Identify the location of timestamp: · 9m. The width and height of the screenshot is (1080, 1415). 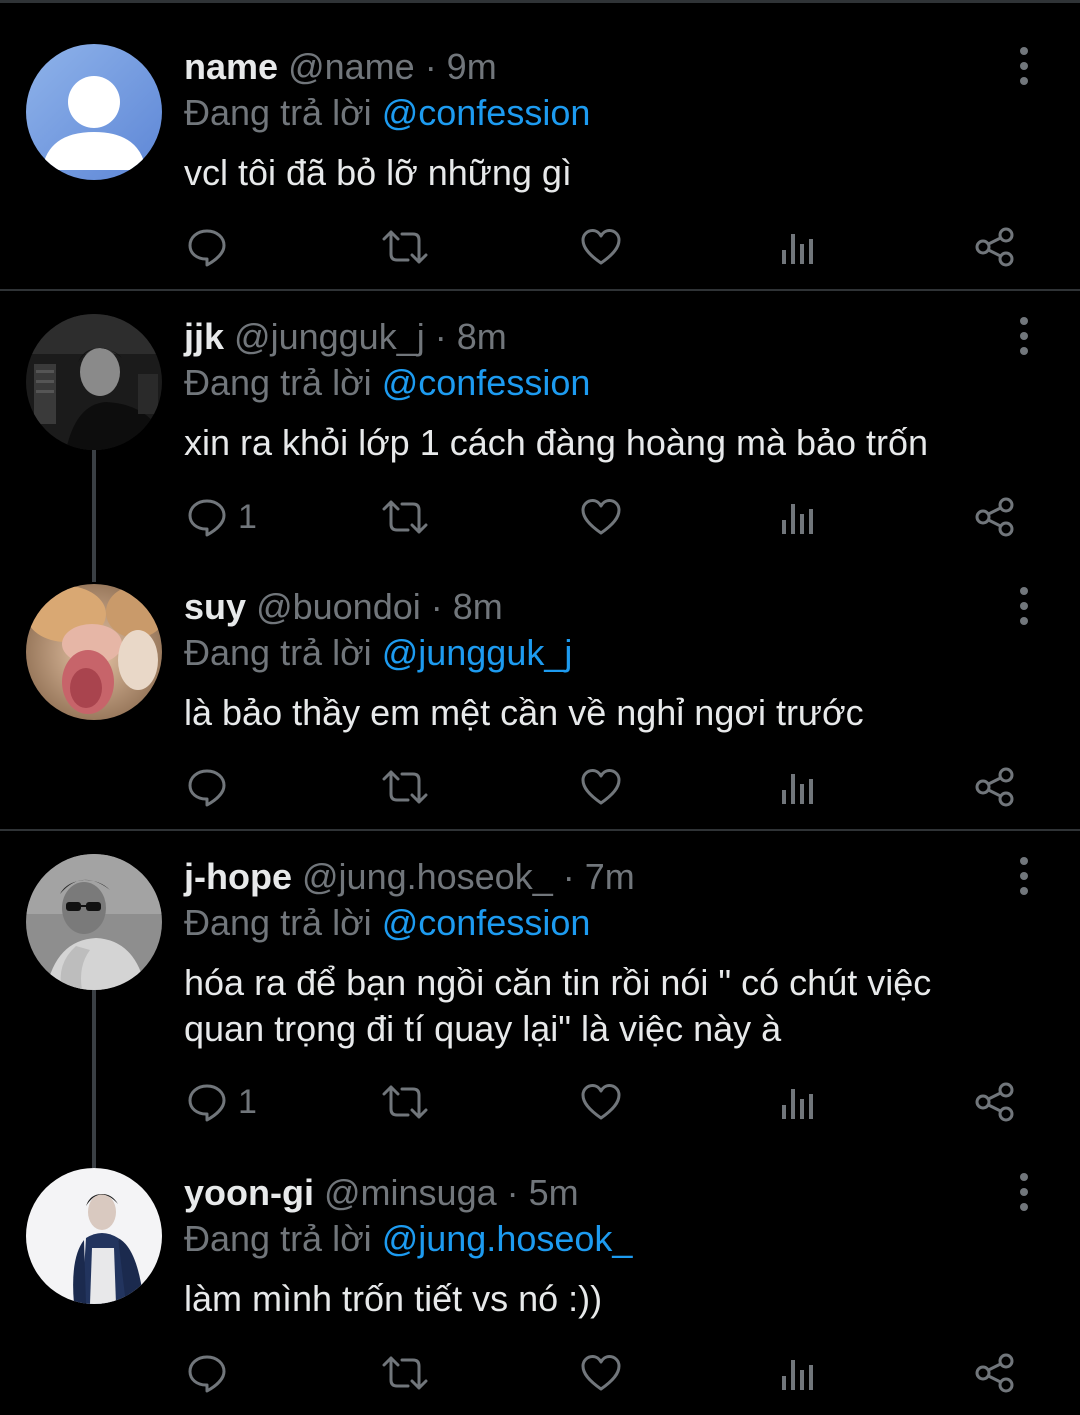
(461, 66).